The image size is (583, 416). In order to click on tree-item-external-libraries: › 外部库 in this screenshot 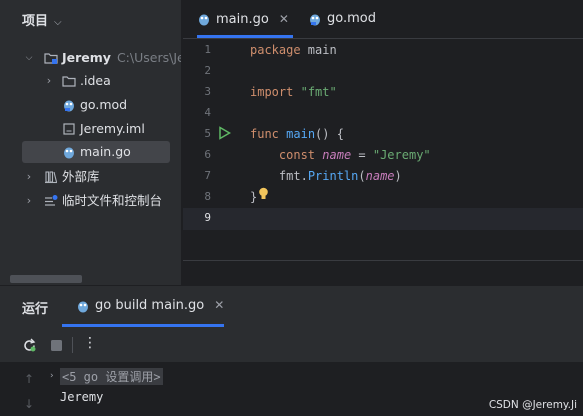, I will do `click(95, 177)`.